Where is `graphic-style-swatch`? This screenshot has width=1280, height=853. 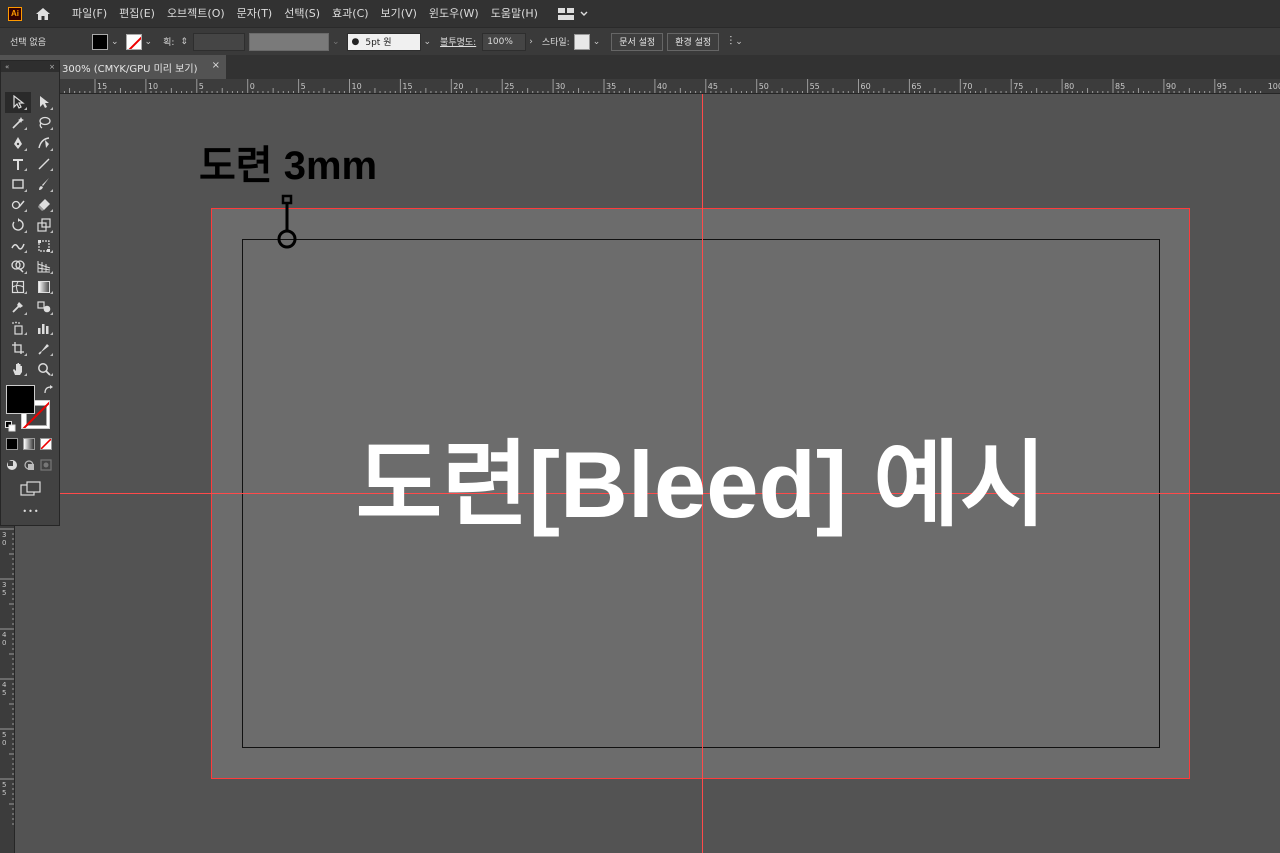 graphic-style-swatch is located at coordinates (581, 41).